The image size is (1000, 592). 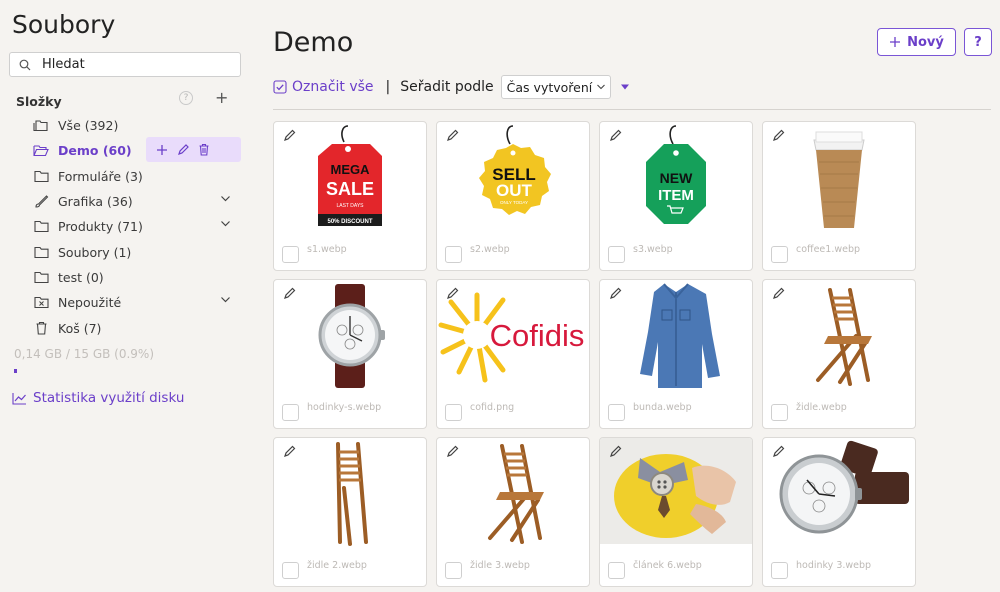 I want to click on file-card: článek 6.webp, so click(x=676, y=512).